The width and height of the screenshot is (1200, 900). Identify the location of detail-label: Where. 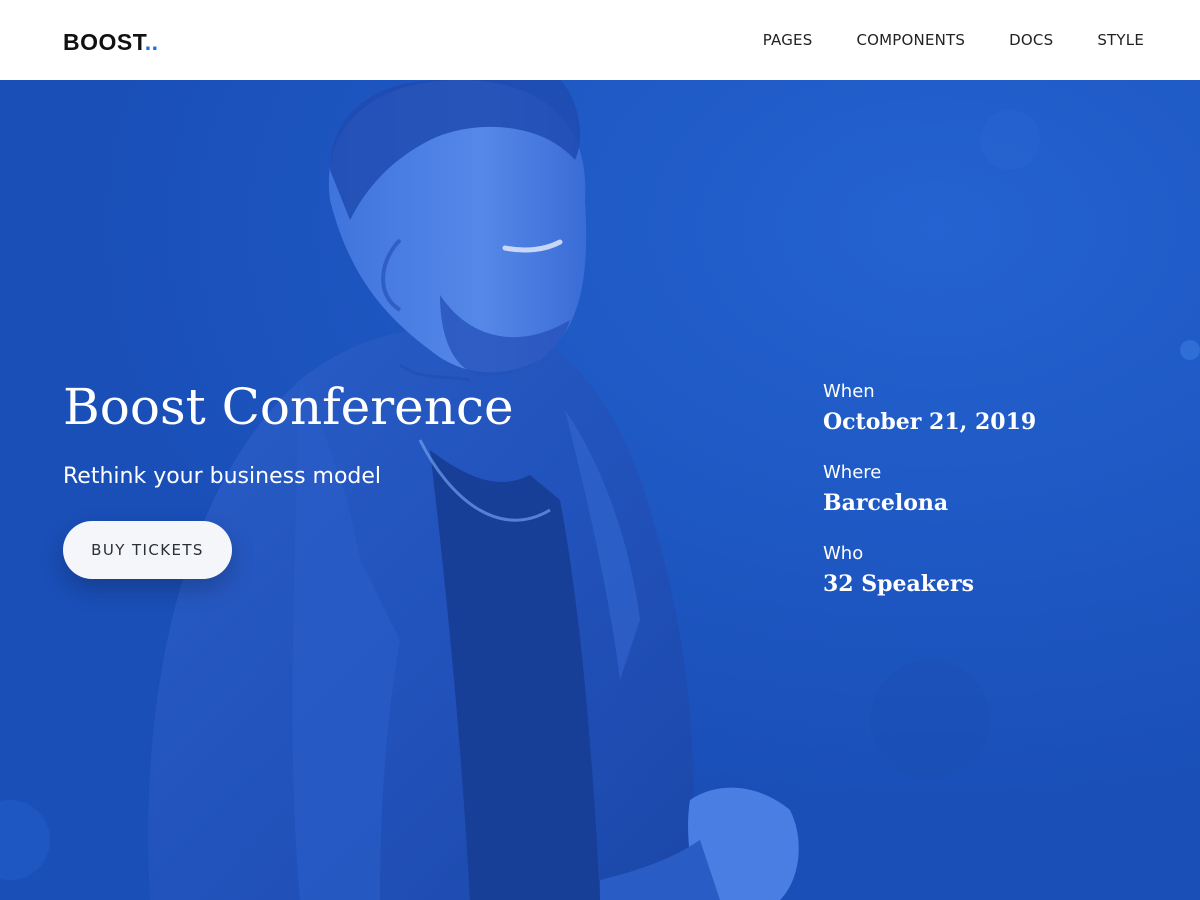
(852, 472).